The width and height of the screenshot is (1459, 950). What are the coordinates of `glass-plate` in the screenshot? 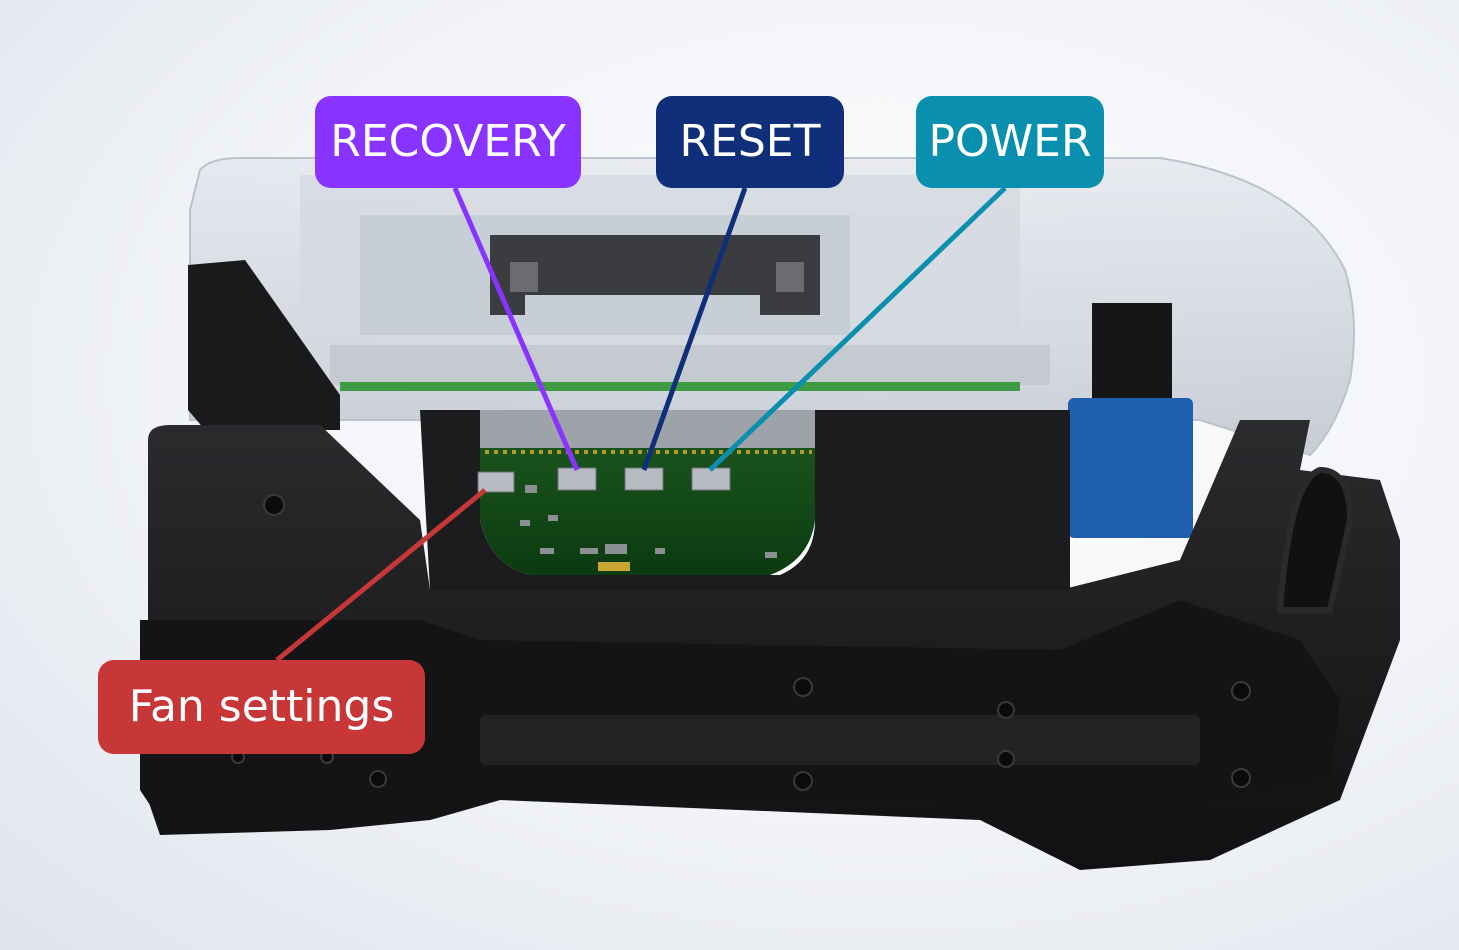 It's located at (690, 365).